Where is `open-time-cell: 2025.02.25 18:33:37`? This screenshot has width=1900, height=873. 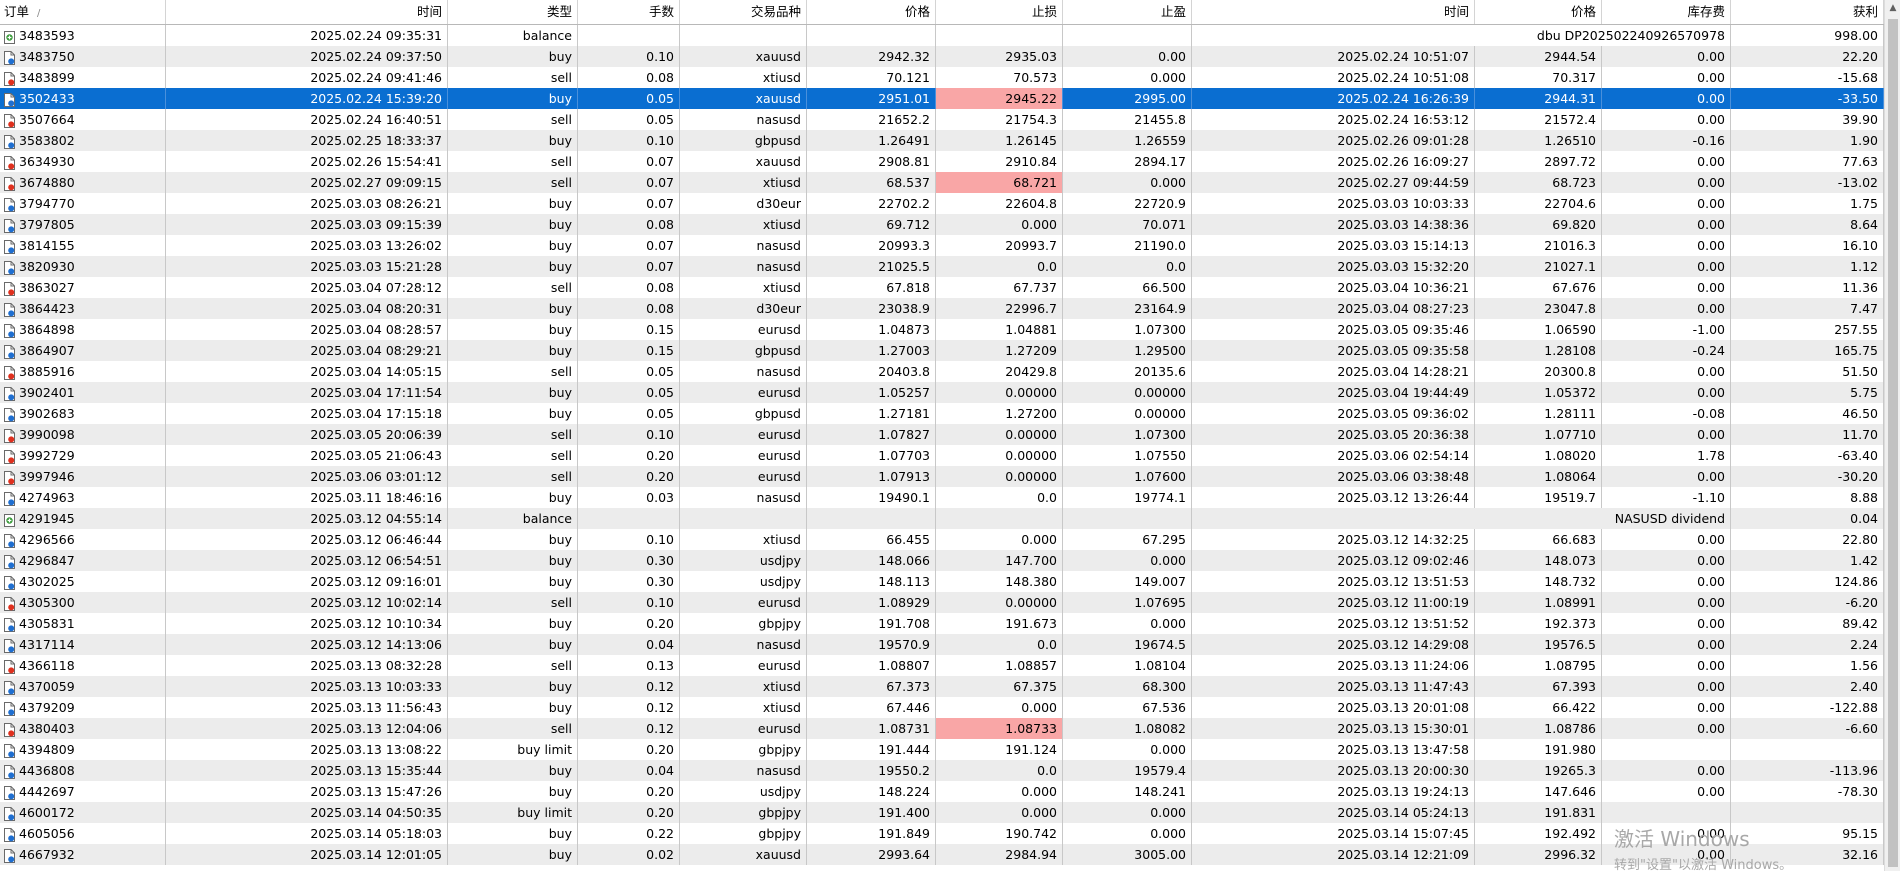
open-time-cell: 2025.02.25 18:33:37 is located at coordinates (307, 140).